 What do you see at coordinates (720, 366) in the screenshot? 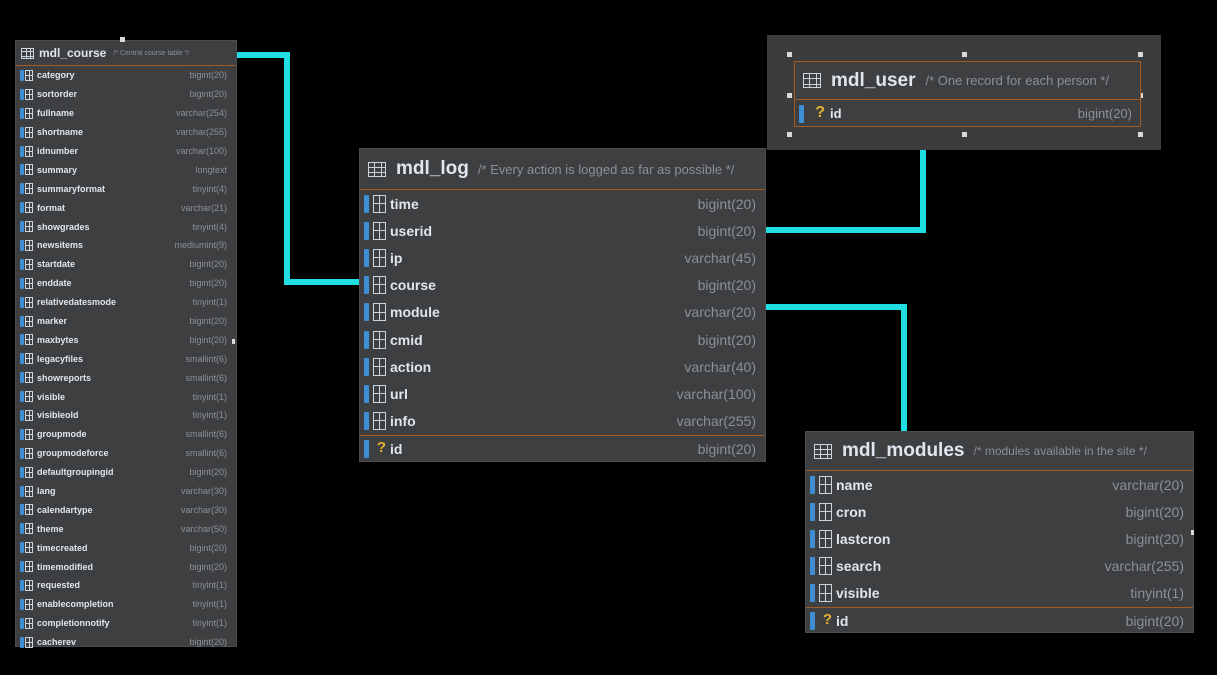
I see `column-type: varchar(40)` at bounding box center [720, 366].